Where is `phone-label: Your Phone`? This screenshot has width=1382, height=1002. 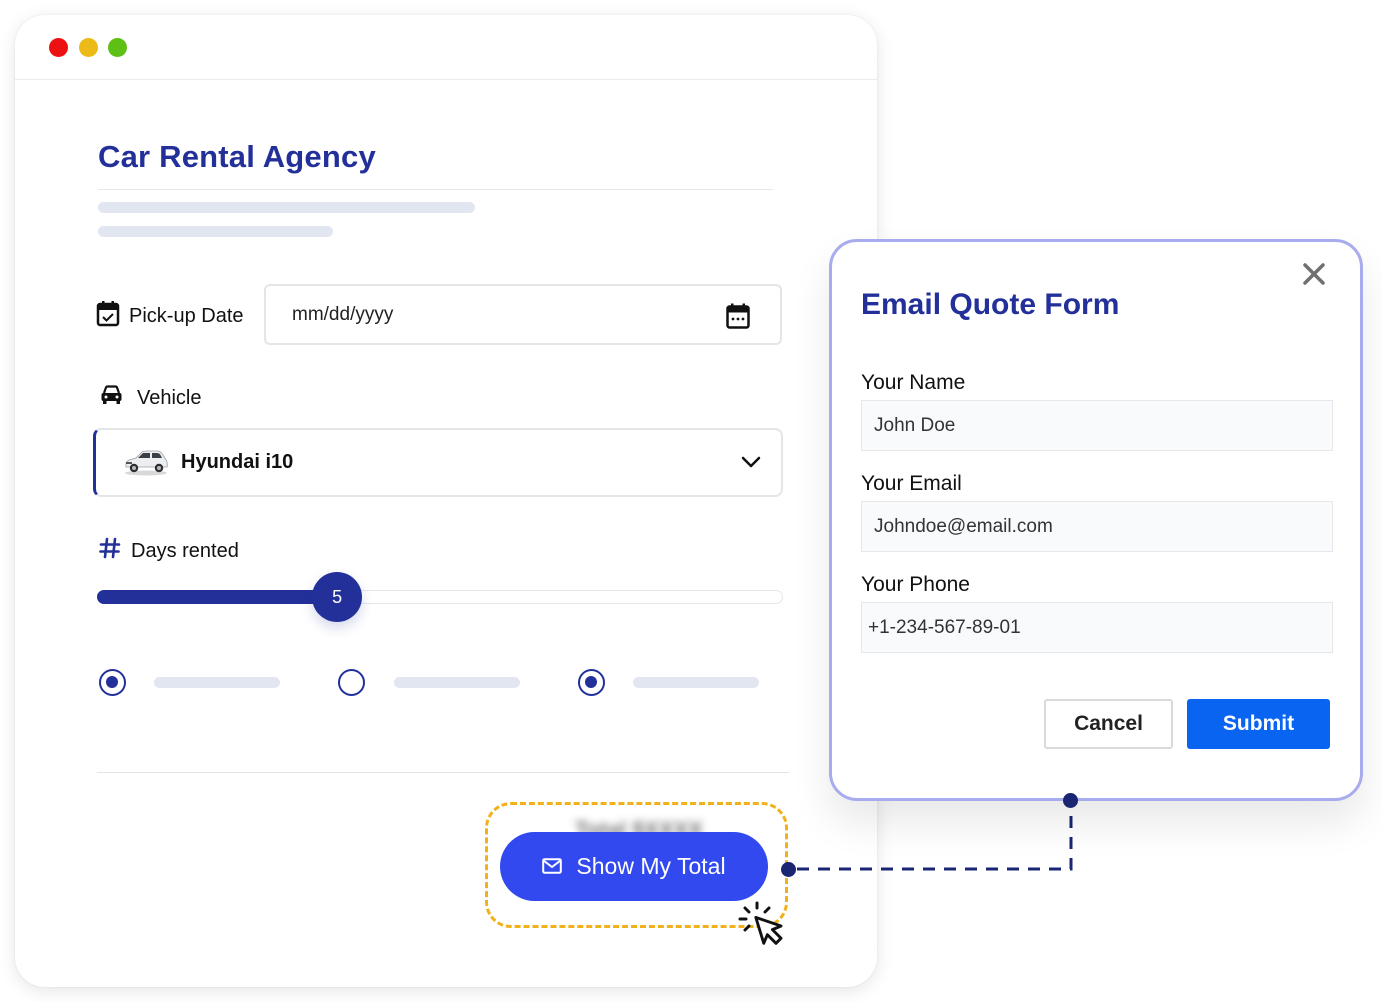
phone-label: Your Phone is located at coordinates (915, 584).